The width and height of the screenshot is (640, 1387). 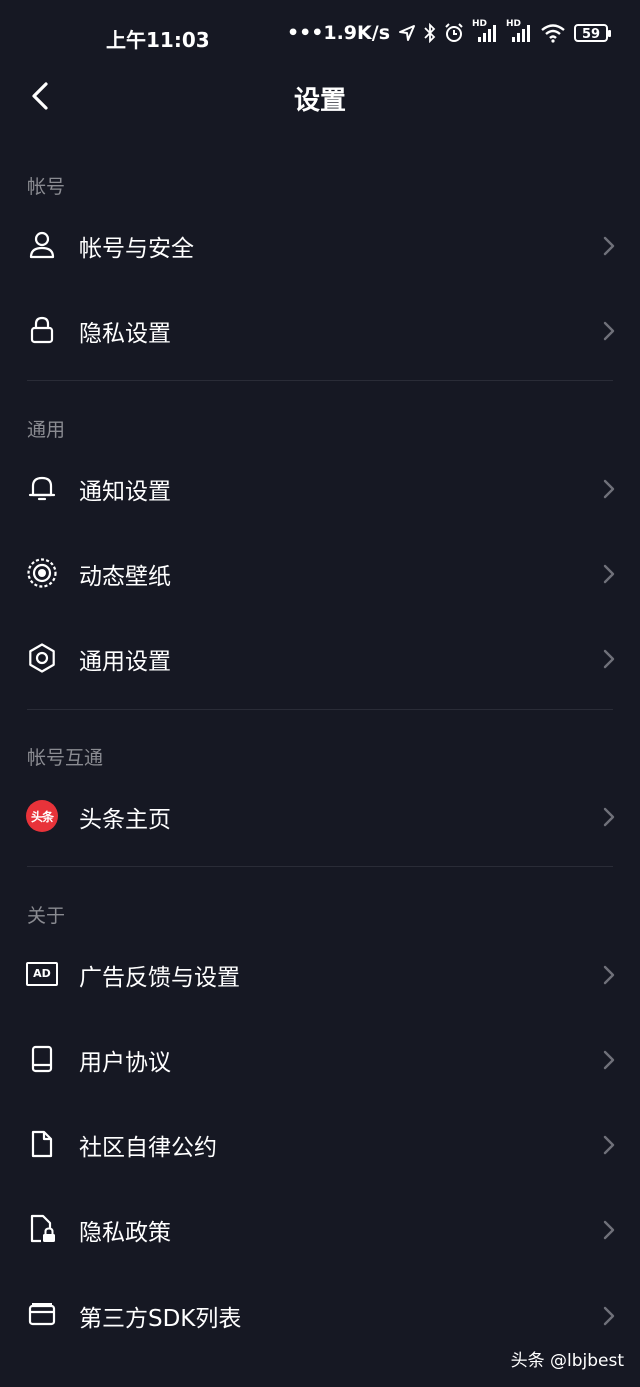 I want to click on status-time: 上午11:03, so click(x=158, y=40).